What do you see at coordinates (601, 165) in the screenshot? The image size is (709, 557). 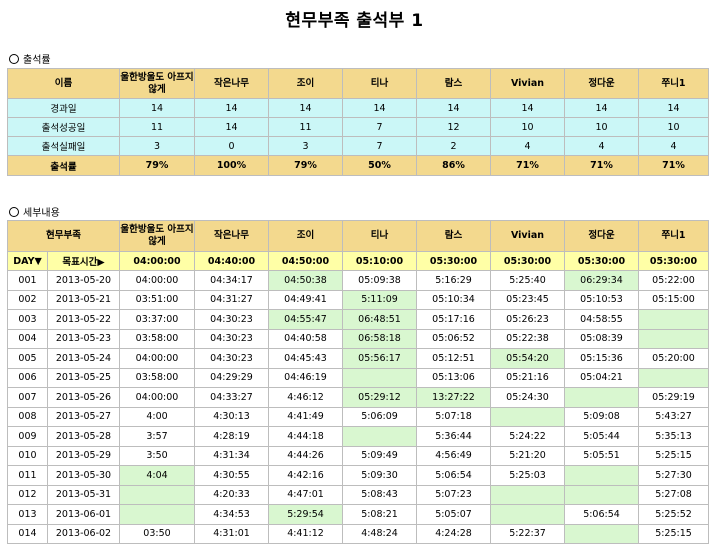 I see `rate-cell: 71%` at bounding box center [601, 165].